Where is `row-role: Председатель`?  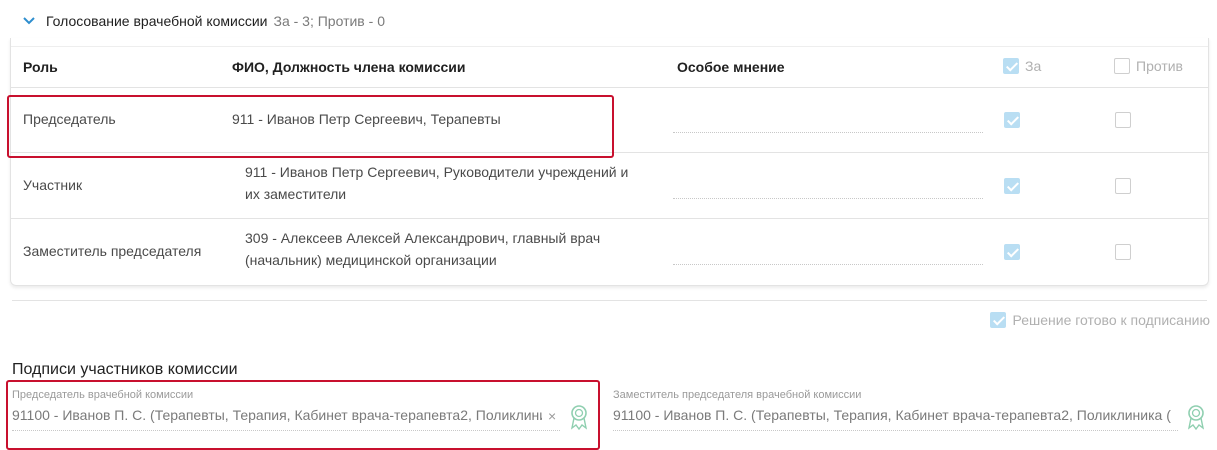 row-role: Председатель is located at coordinates (69, 119).